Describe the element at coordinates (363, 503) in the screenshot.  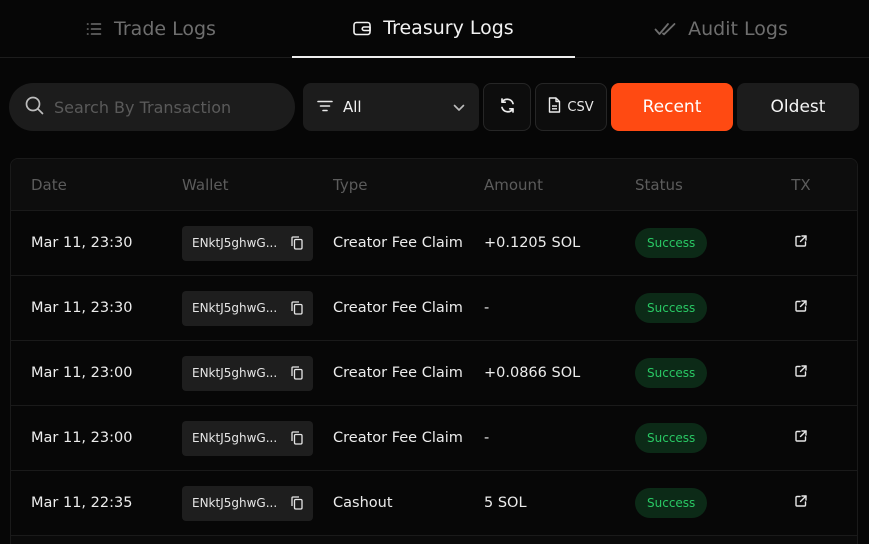
I see `row-type: Cashout` at that location.